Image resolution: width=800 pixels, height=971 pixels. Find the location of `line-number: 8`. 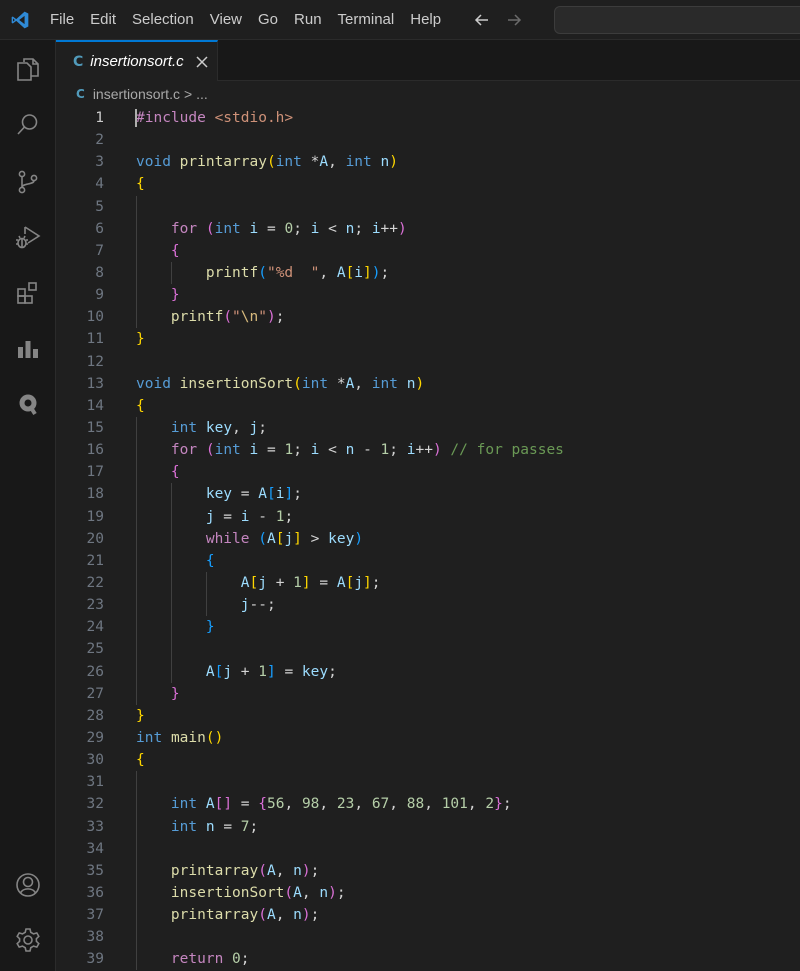

line-number: 8 is located at coordinates (99, 272).